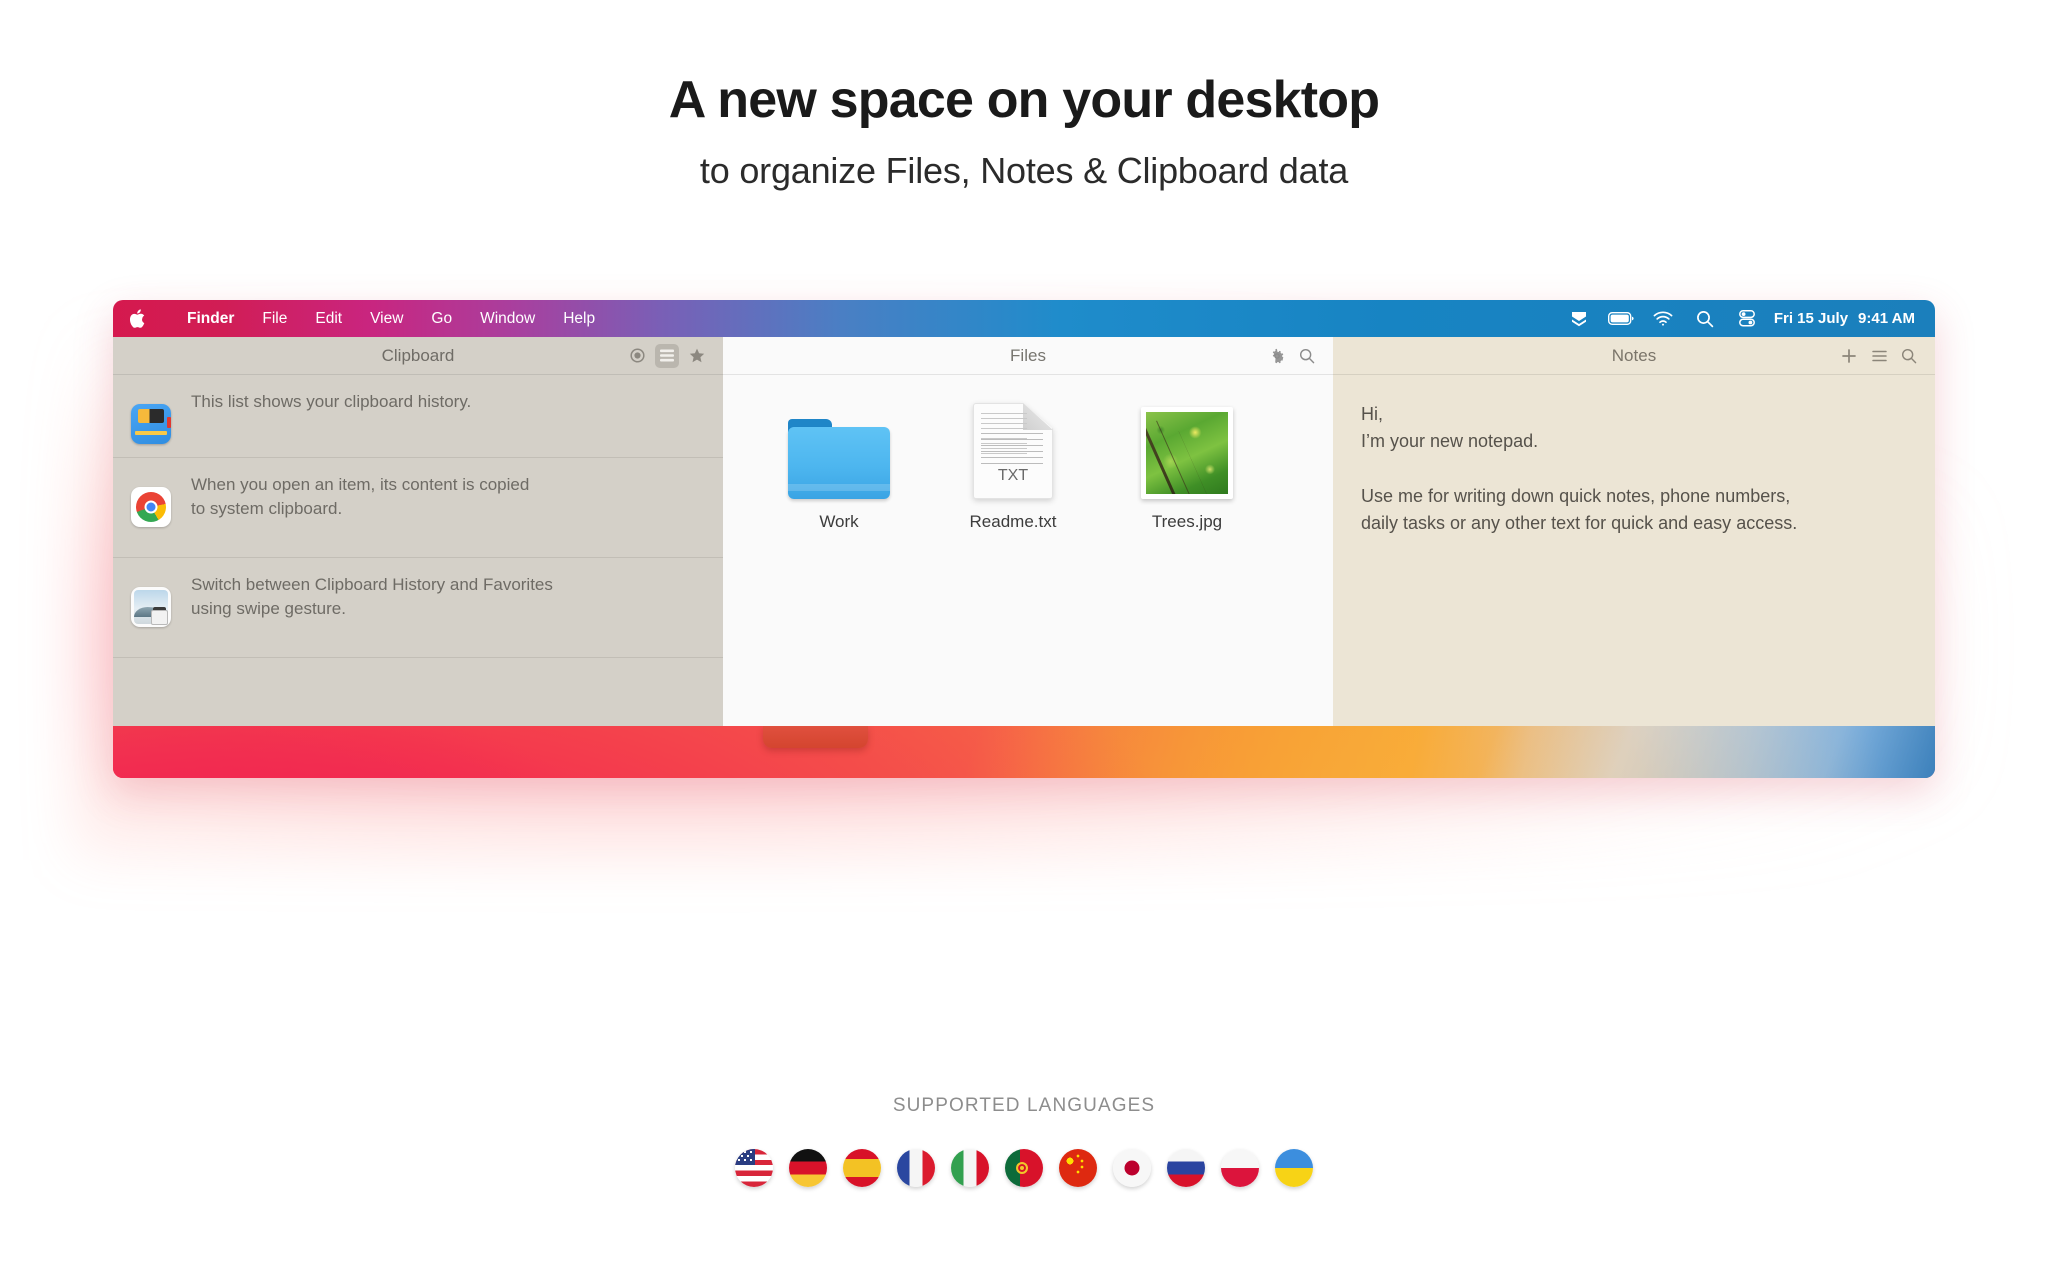  What do you see at coordinates (839, 521) in the screenshot?
I see `file-label: Work` at bounding box center [839, 521].